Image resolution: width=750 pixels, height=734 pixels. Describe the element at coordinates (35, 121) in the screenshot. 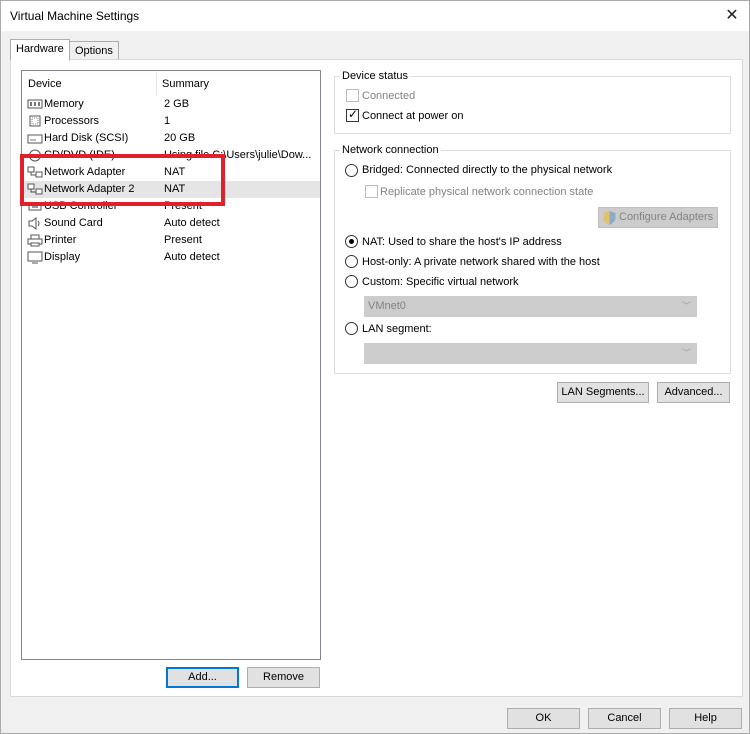

I see `processor-icon` at that location.